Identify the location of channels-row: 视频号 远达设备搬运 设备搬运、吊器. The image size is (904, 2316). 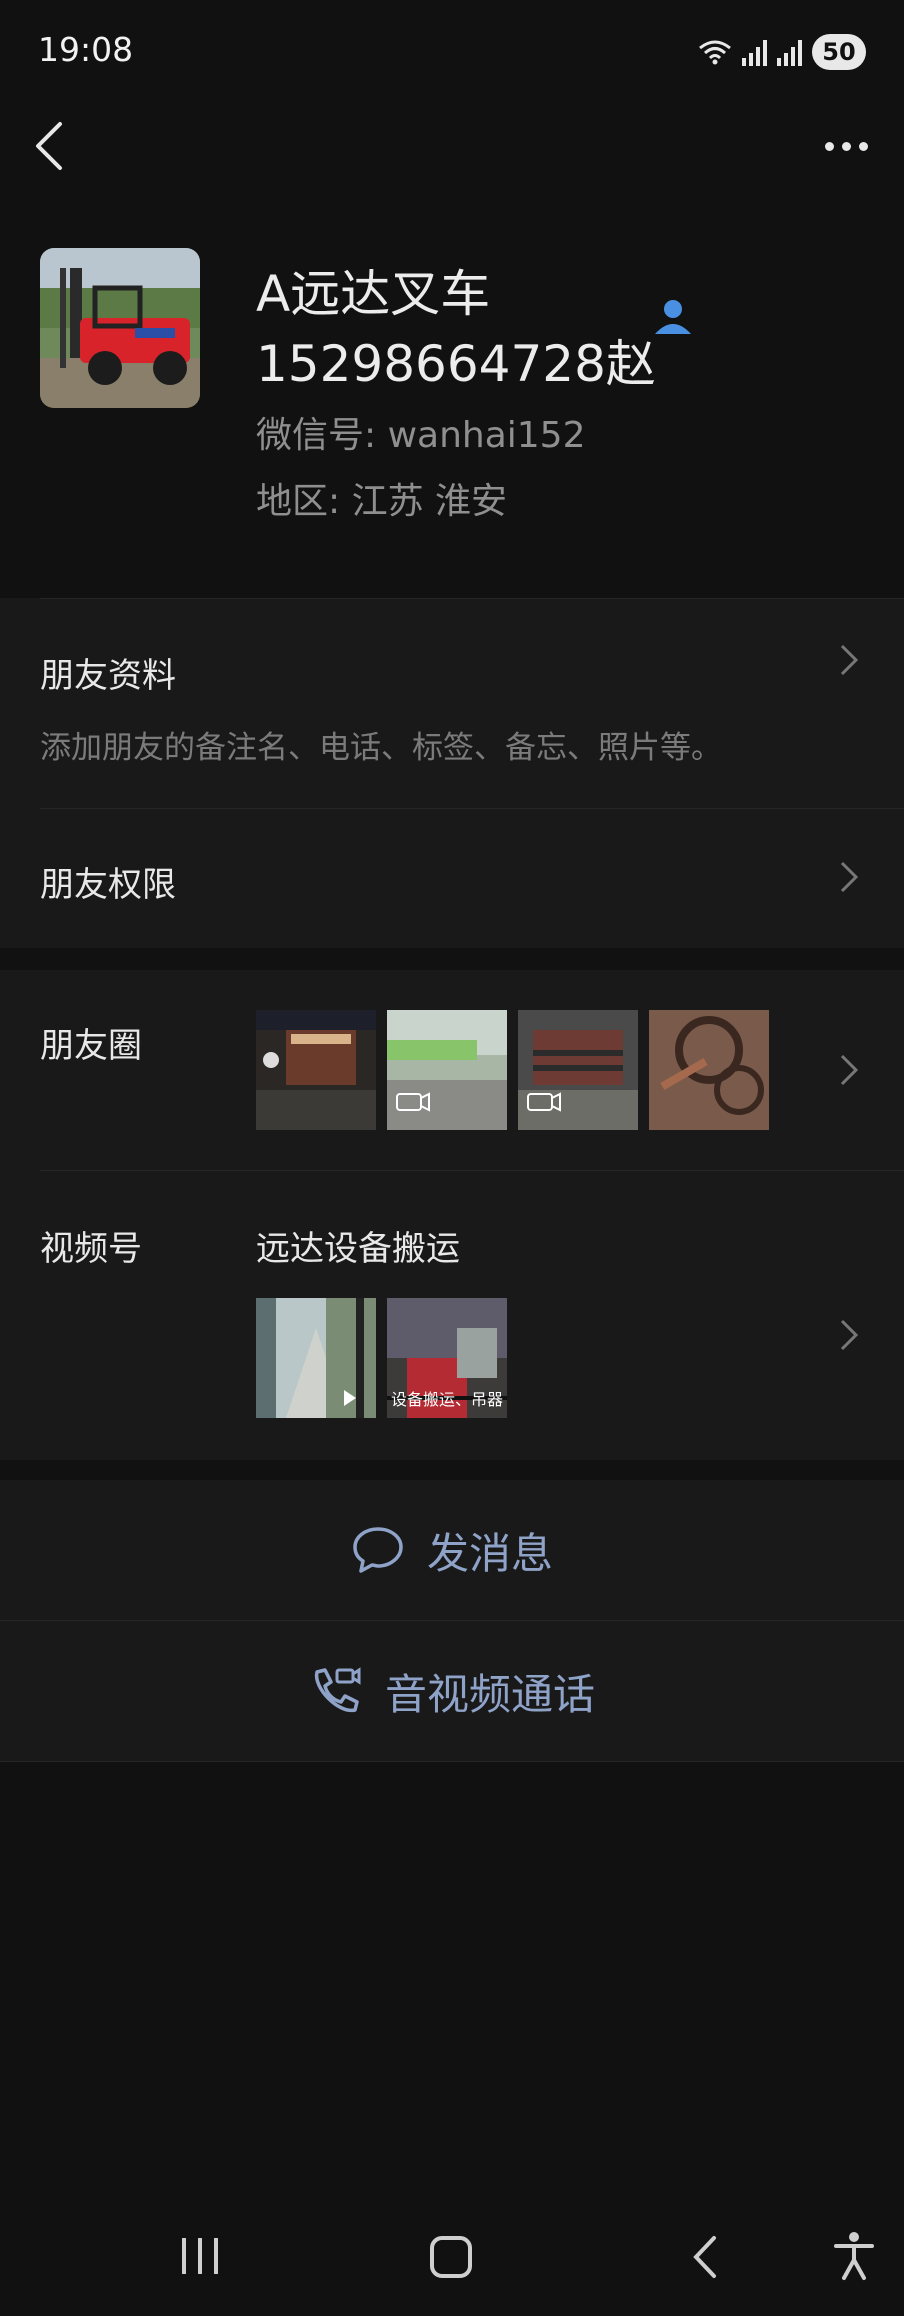
(452, 1315).